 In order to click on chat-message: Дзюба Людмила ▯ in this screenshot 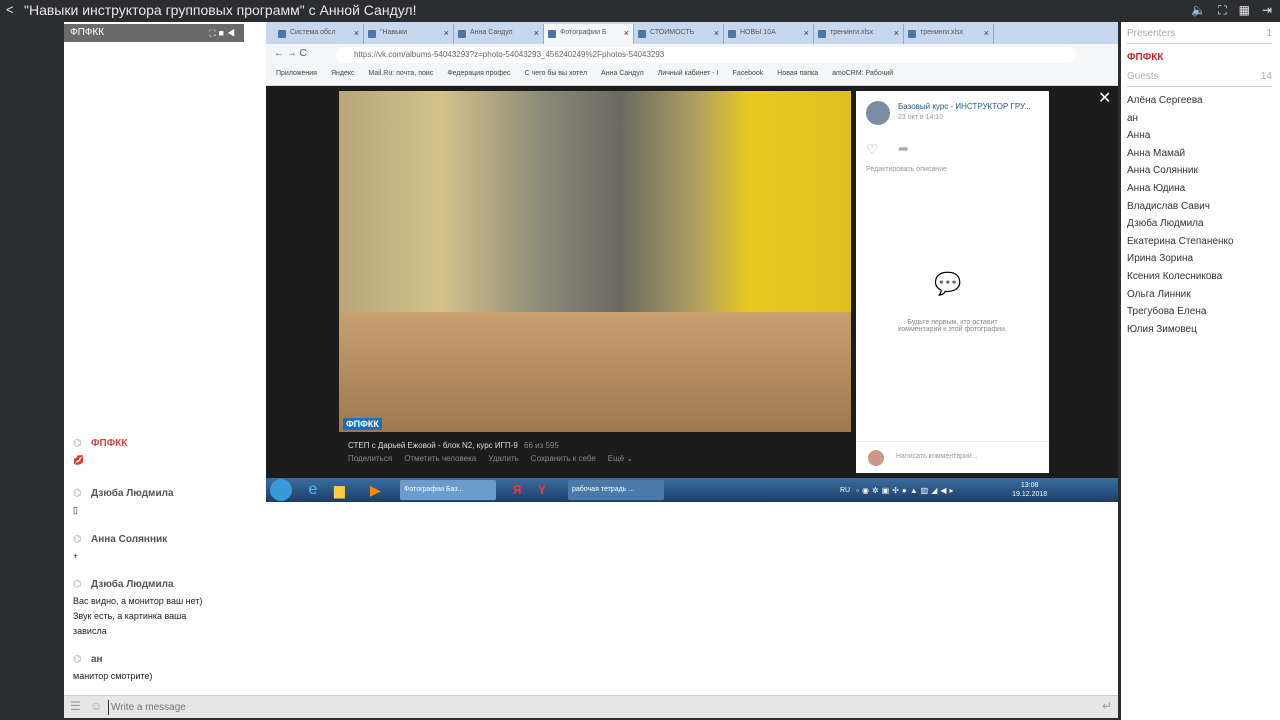, I will do `click(123, 503)`.